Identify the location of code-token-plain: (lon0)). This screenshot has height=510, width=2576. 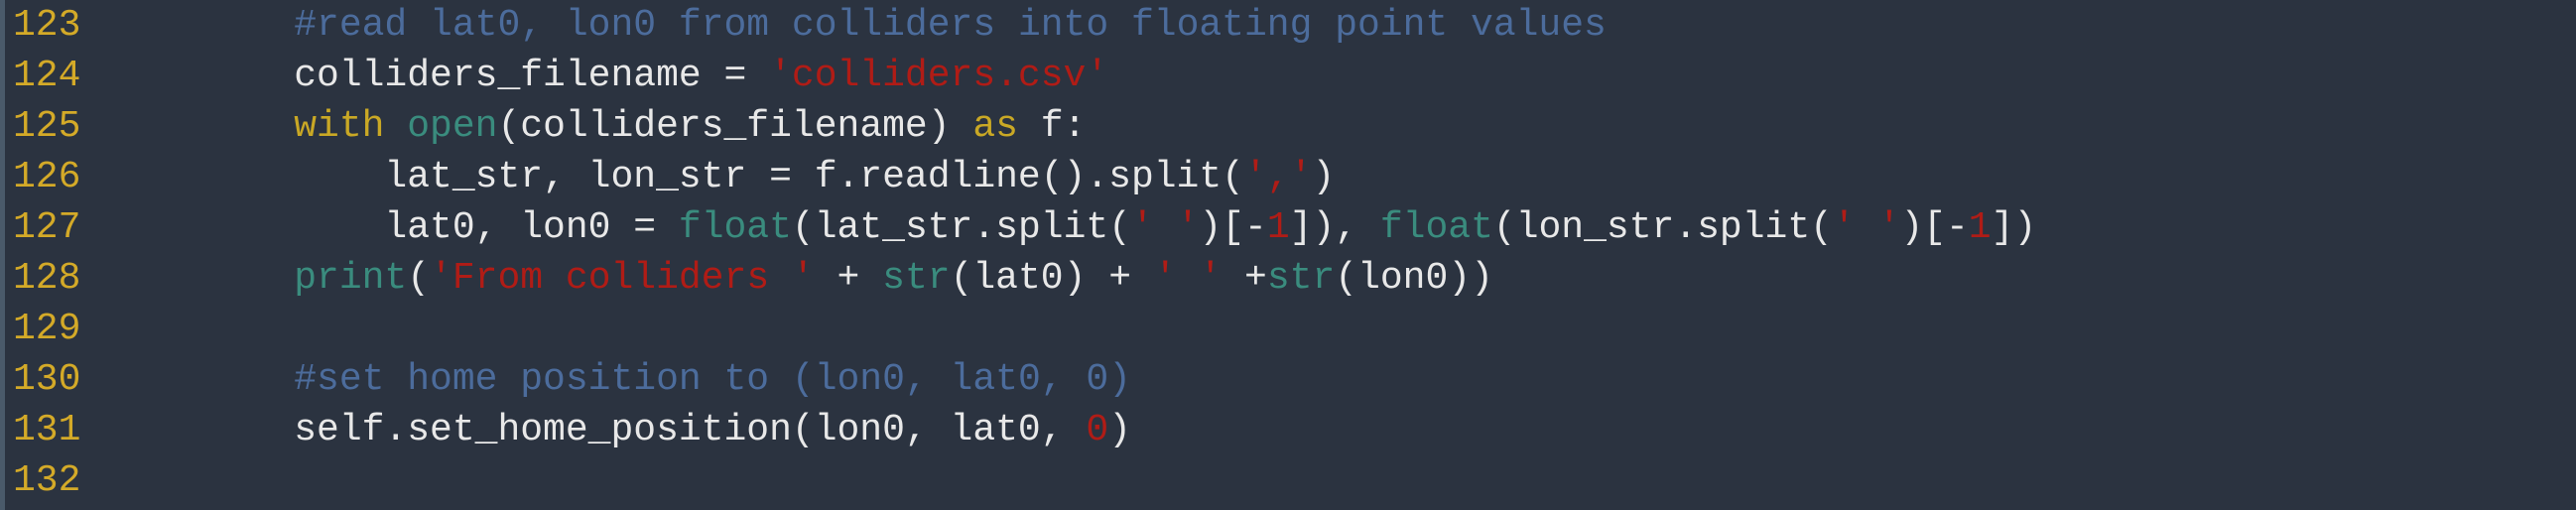
(1414, 278).